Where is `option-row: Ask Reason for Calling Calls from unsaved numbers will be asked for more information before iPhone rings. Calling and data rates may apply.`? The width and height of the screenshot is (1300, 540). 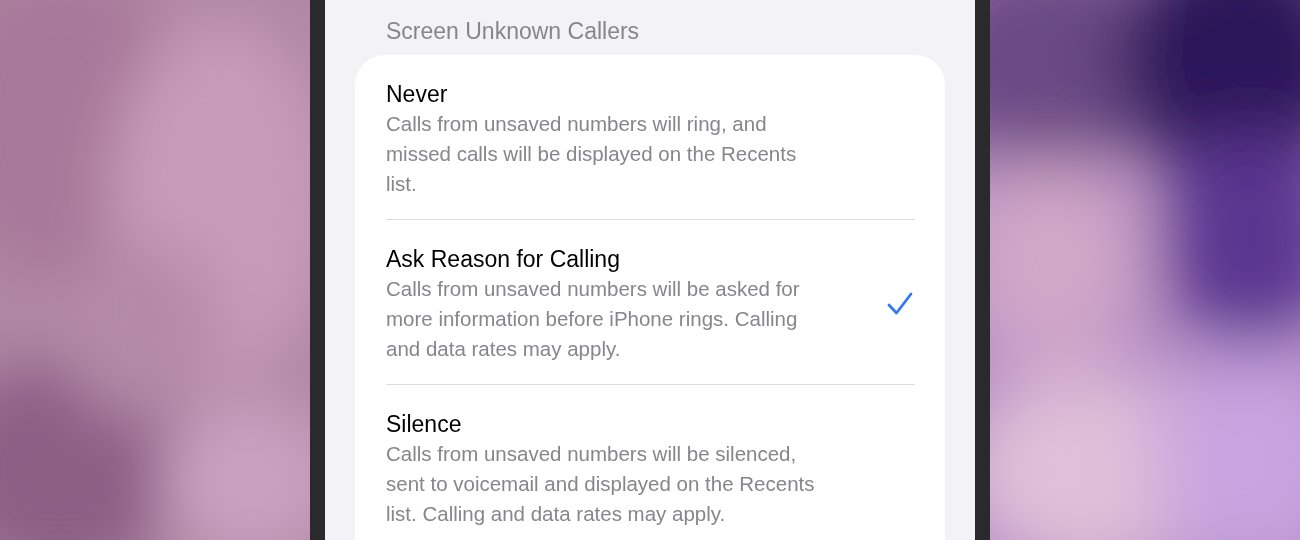 option-row: Ask Reason for Calling Calls from unsaved numbers will be asked for more information before iPhone rings. Calling and data rates may apply. is located at coordinates (650, 302).